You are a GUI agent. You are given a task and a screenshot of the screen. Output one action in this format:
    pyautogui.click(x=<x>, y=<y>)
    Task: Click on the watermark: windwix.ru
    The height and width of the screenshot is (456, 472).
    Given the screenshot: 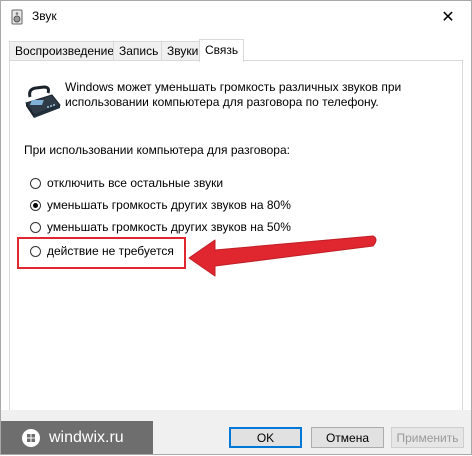 What is the action you would take?
    pyautogui.click(x=77, y=437)
    